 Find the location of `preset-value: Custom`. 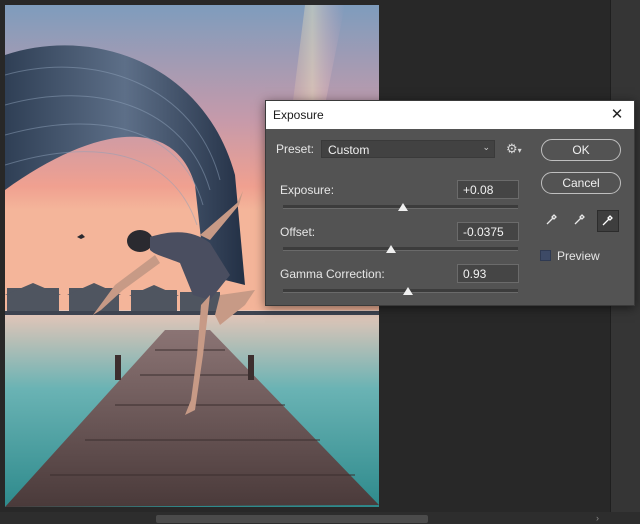

preset-value: Custom is located at coordinates (349, 150).